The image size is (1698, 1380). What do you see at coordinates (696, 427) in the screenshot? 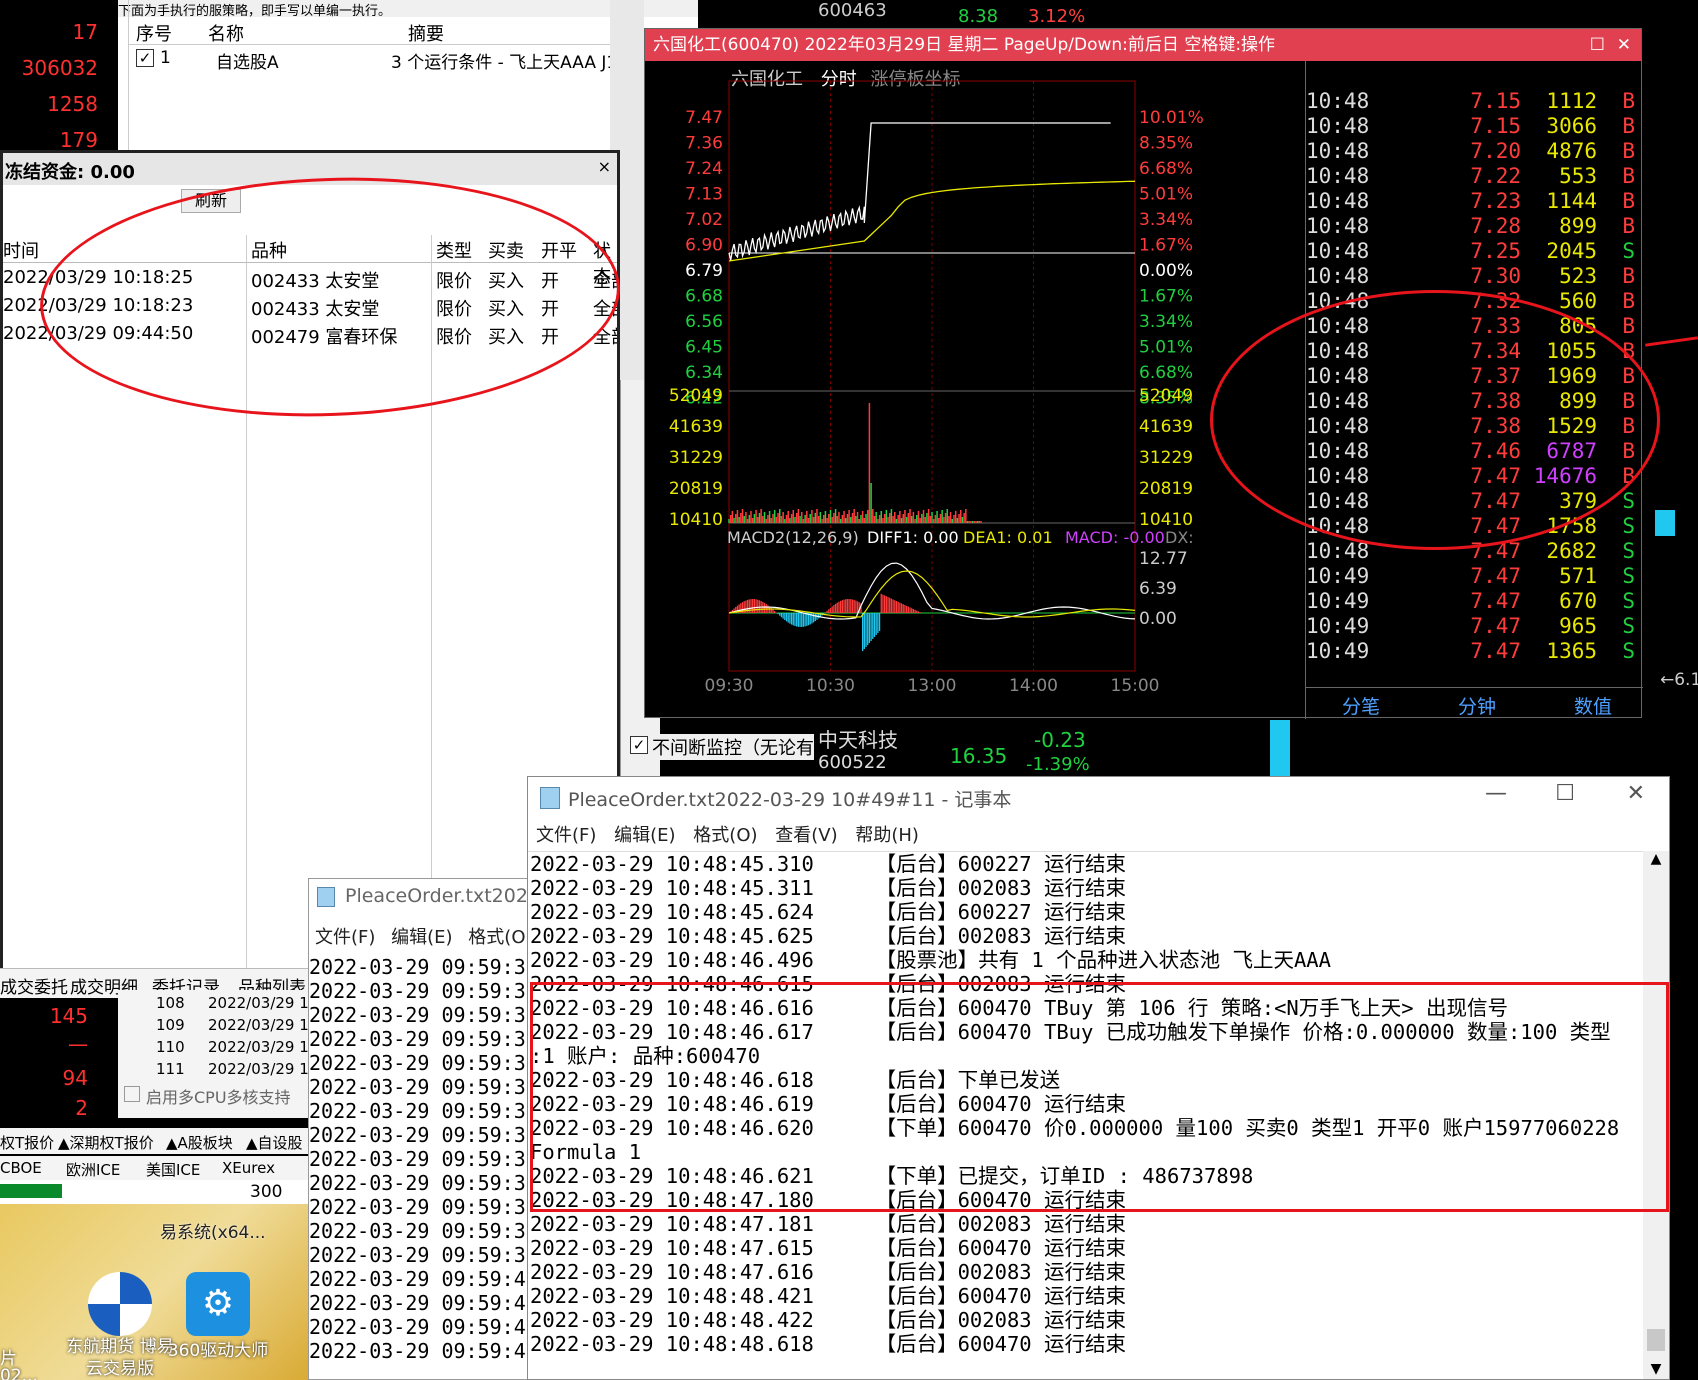
I see `volume-tick: 41639` at bounding box center [696, 427].